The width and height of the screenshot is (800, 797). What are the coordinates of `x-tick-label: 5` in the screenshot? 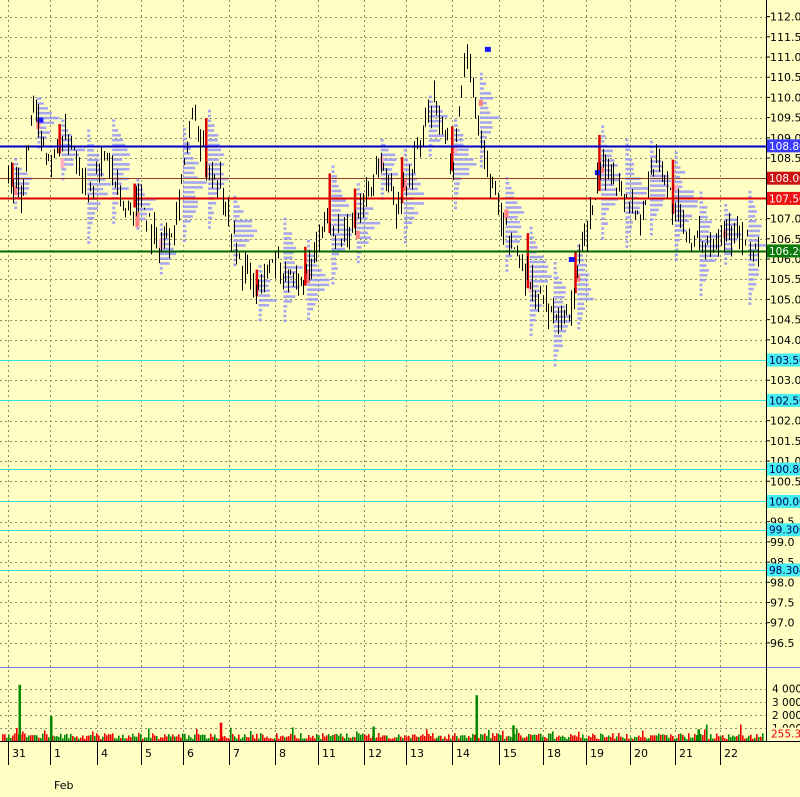 It's located at (148, 753).